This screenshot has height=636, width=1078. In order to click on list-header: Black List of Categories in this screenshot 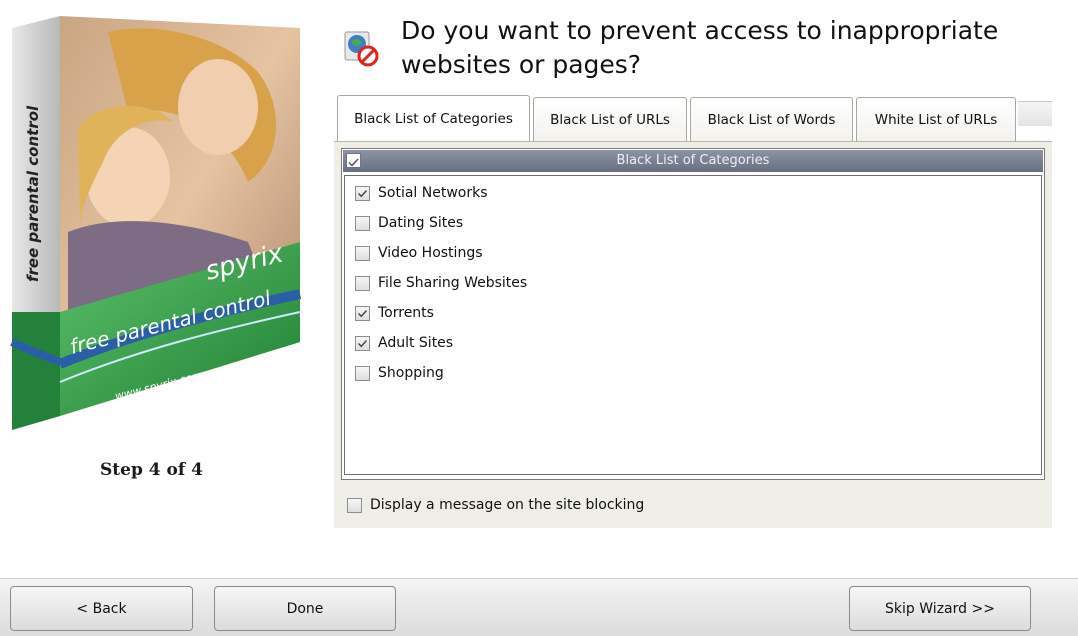, I will do `click(693, 161)`.